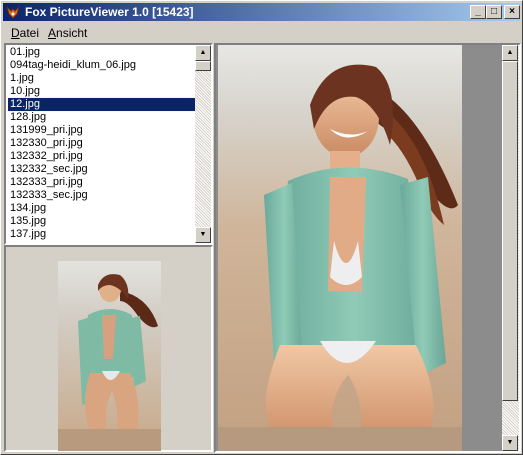 The image size is (523, 455). Describe the element at coordinates (101, 156) in the screenshot. I see `file-list-item: 132332_pri.jpg` at that location.